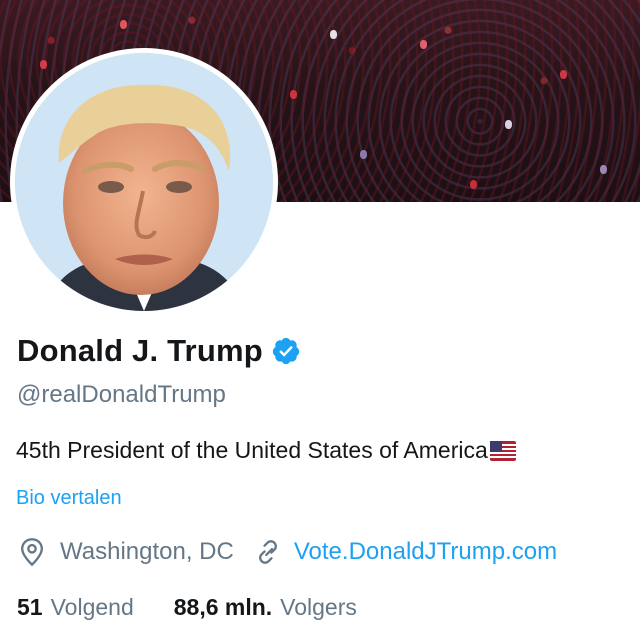 The width and height of the screenshot is (640, 640). What do you see at coordinates (223, 607) in the screenshot?
I see `followers-count: 88,6 mln.` at bounding box center [223, 607].